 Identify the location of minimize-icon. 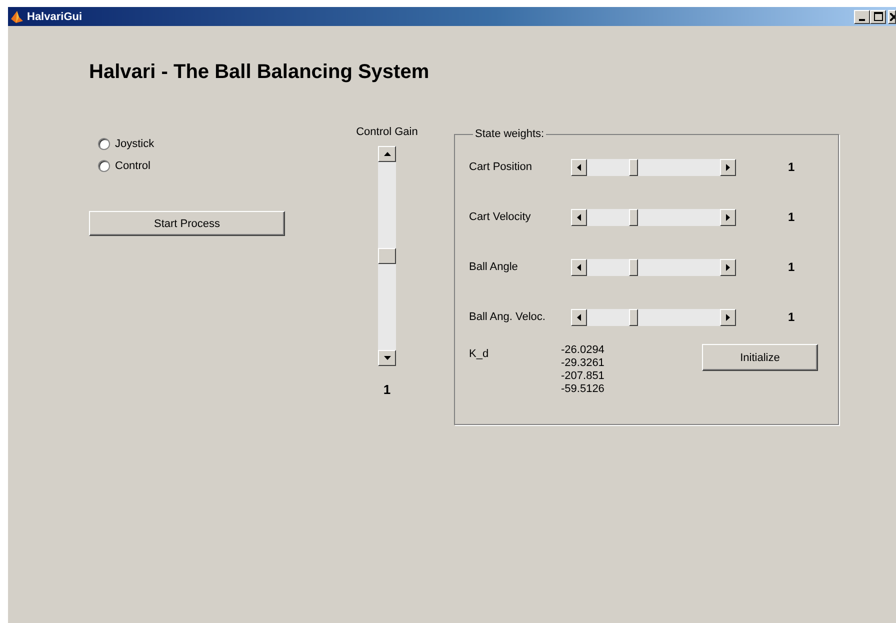
(862, 19).